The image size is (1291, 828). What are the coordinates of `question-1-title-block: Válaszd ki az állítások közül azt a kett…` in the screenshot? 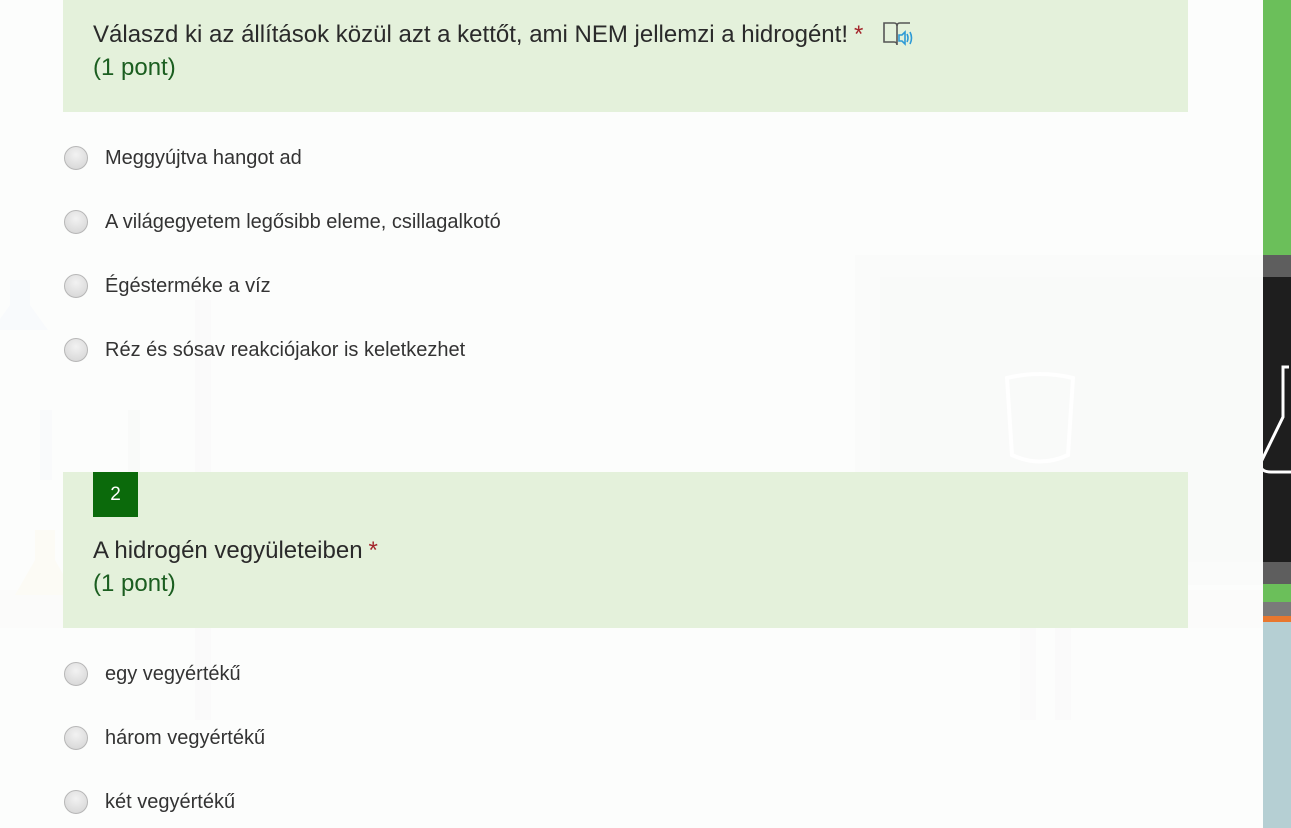 It's located at (504, 51).